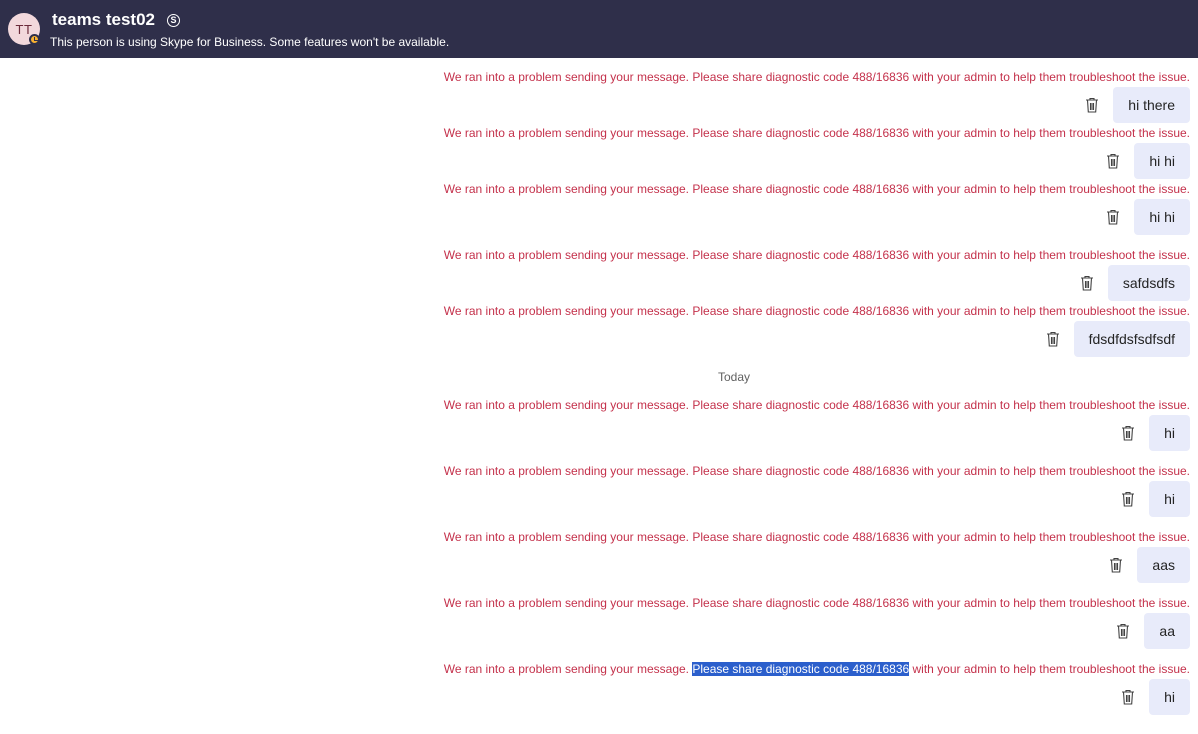 This screenshot has height=734, width=1198. I want to click on away-status-icon, so click(34, 39).